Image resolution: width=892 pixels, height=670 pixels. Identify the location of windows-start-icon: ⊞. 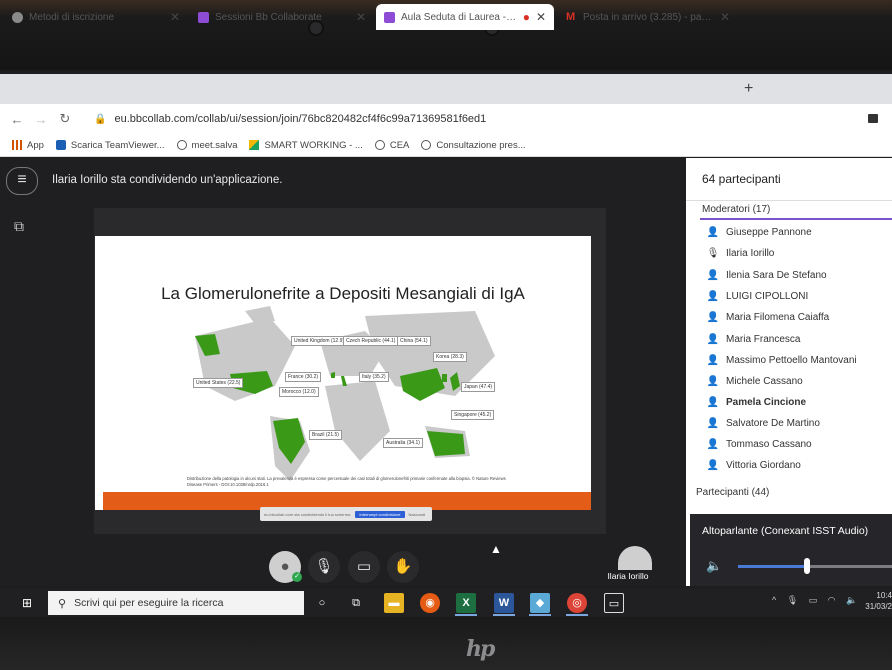
(27, 603).